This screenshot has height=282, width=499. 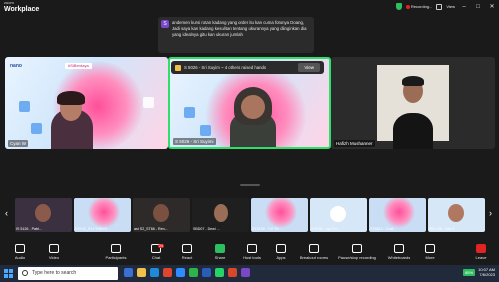 I want to click on participant-hair, so click(x=71, y=98).